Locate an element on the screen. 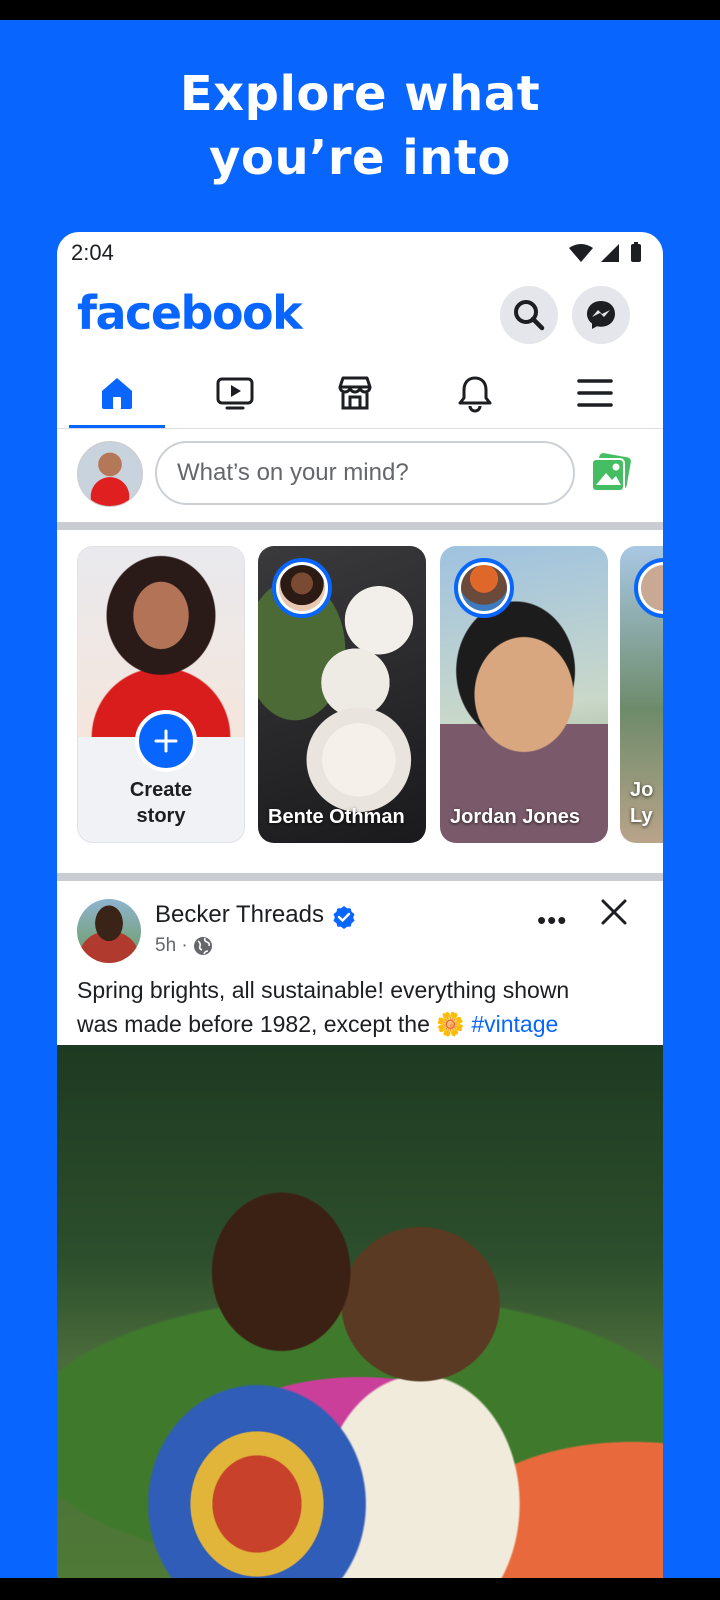 The height and width of the screenshot is (1600, 720). bell-icon is located at coordinates (475, 394).